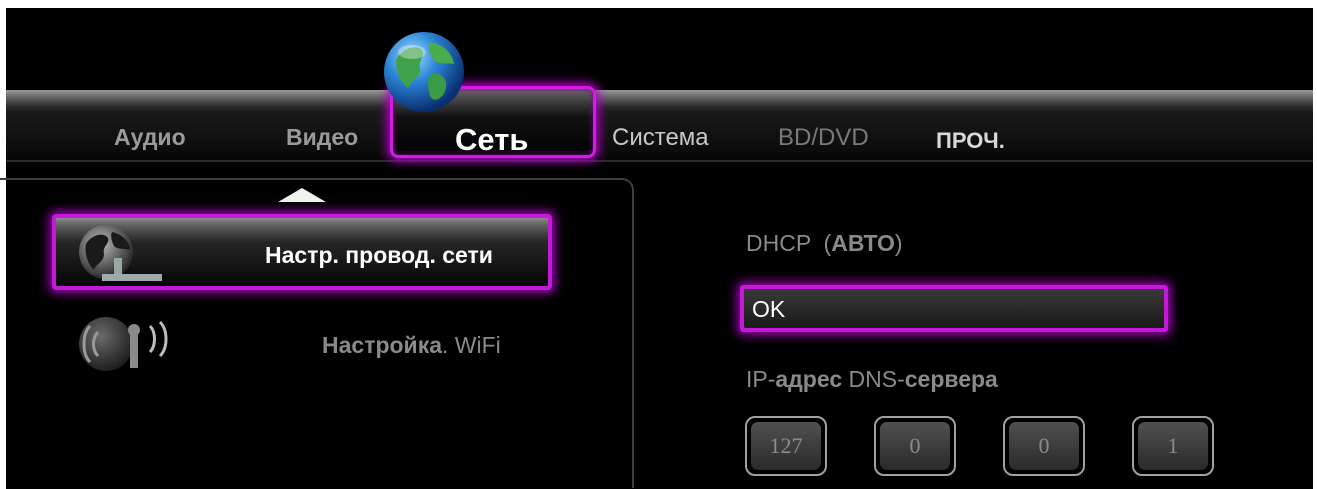 This screenshot has height=489, width=1317. Describe the element at coordinates (471, 345) in the screenshot. I see `menu-item-wifi-label-rest: . WiFi` at that location.